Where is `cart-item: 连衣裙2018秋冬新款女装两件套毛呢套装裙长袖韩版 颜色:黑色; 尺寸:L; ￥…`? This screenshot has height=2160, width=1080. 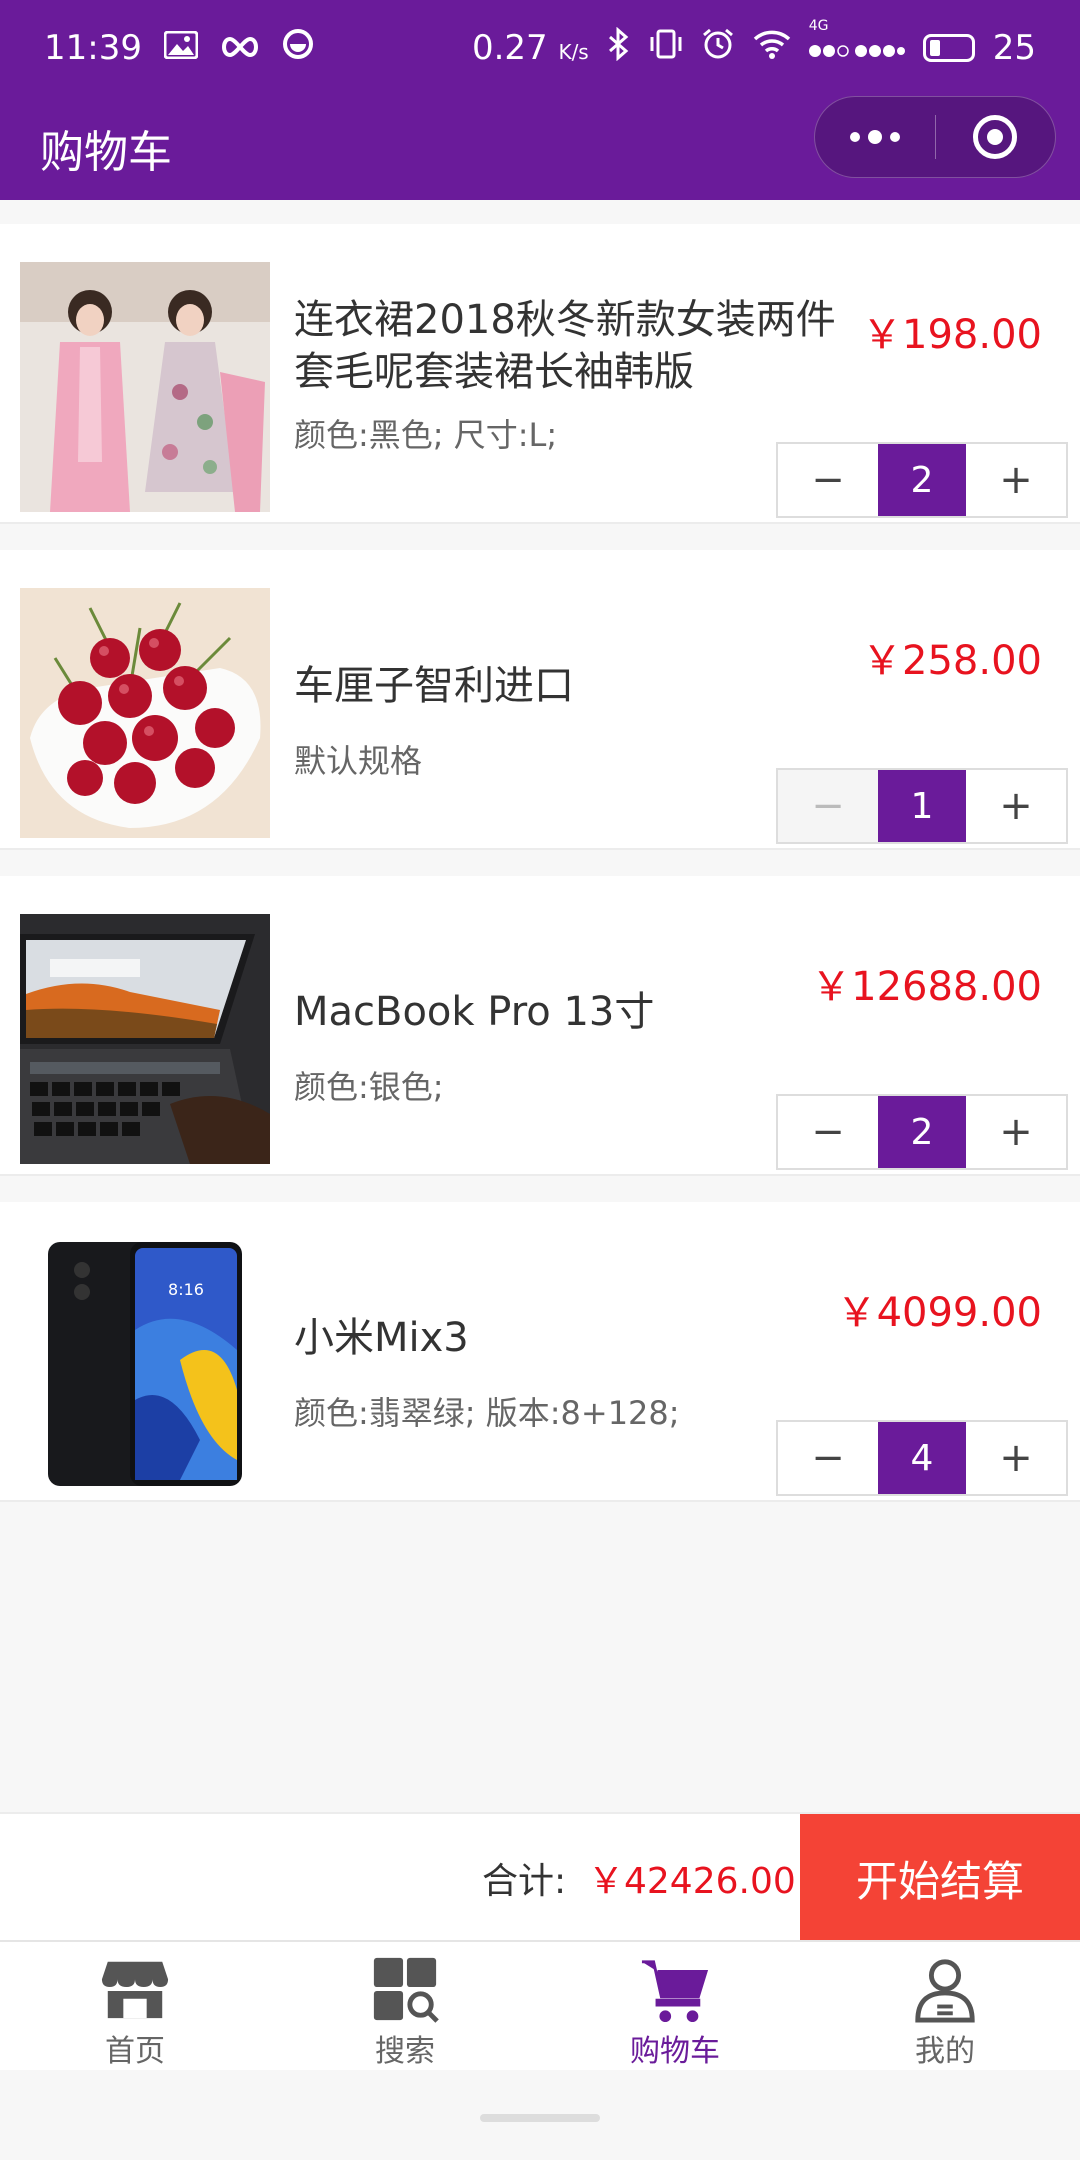 cart-item: 连衣裙2018秋冬新款女装两件套毛呢套装裙长袖韩版 颜色:黑色; 尺寸:L; ￥… is located at coordinates (540, 374).